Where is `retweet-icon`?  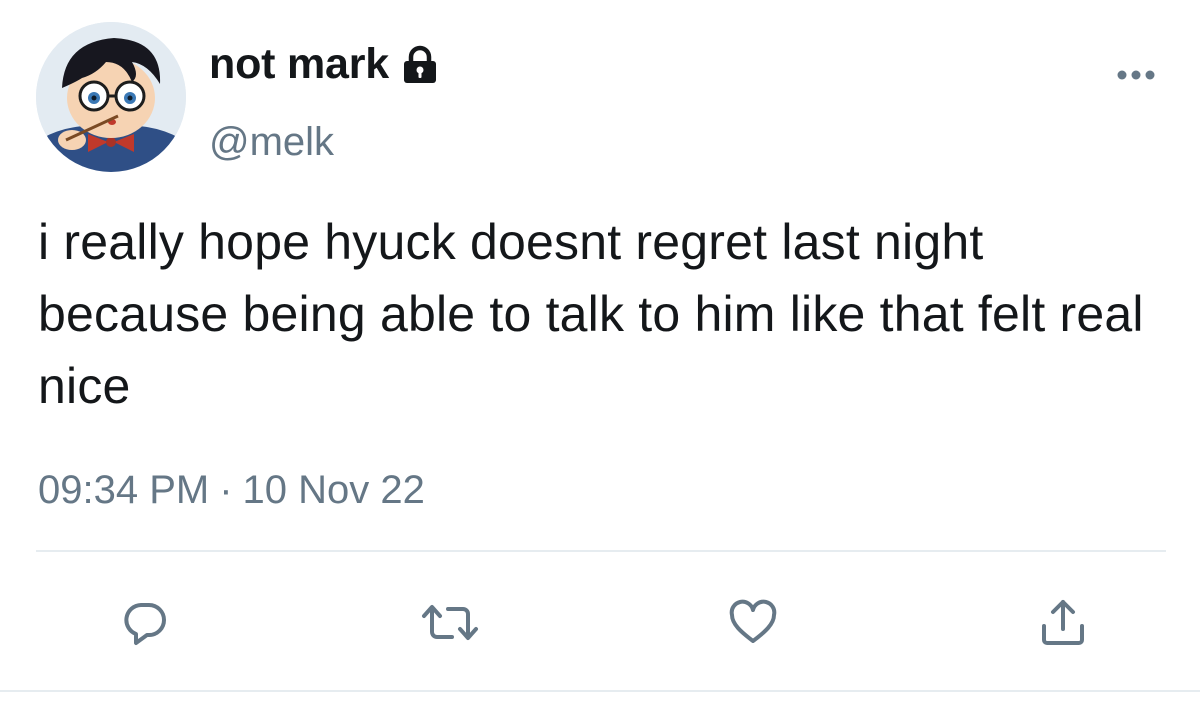 retweet-icon is located at coordinates (450, 622).